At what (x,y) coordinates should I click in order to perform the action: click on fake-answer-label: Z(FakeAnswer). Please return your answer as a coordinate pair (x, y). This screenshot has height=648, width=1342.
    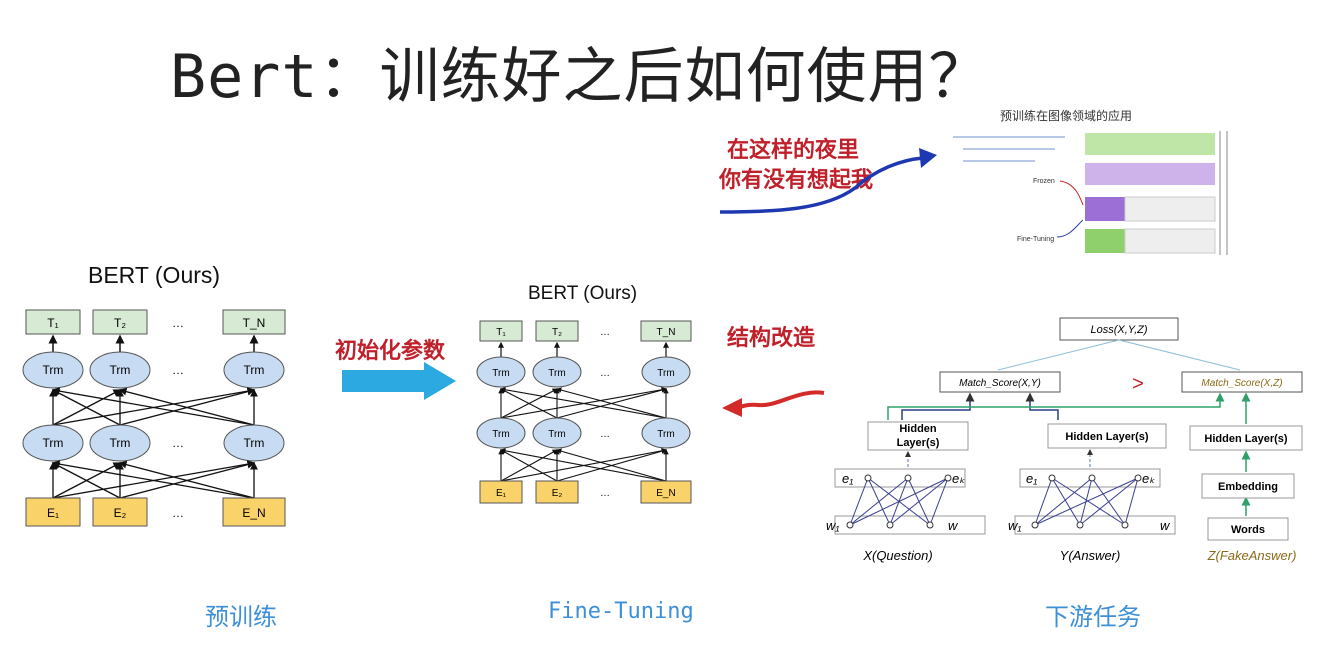
    Looking at the image, I should click on (1252, 555).